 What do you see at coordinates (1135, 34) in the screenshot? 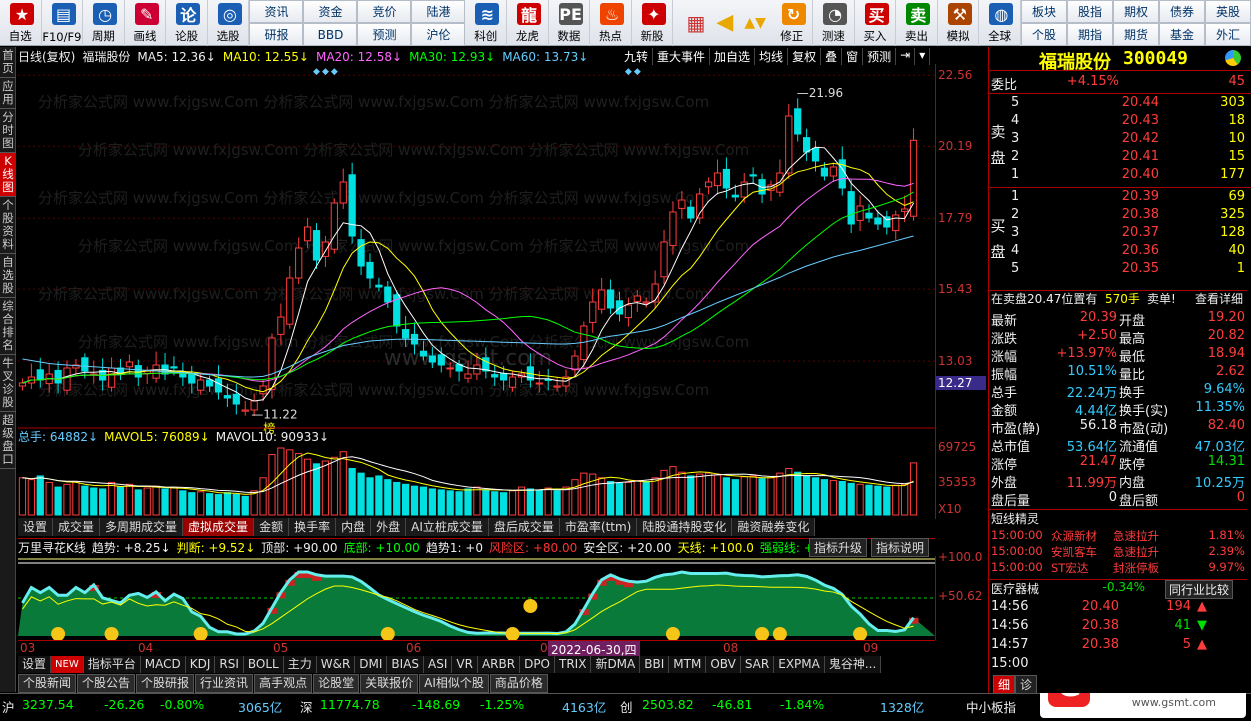
I see `toolbar-market-button: 期货` at bounding box center [1135, 34].